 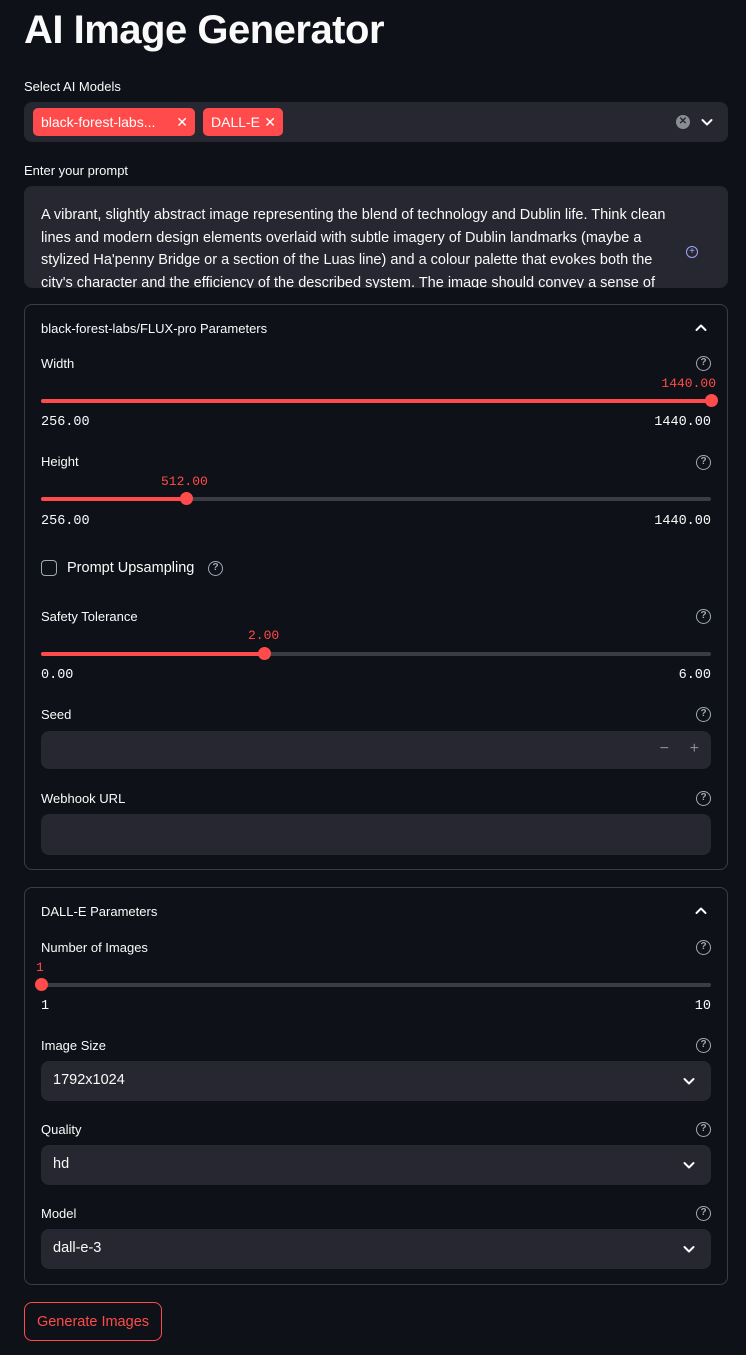 What do you see at coordinates (376, 1165) in the screenshot?
I see `quality-select: hd` at bounding box center [376, 1165].